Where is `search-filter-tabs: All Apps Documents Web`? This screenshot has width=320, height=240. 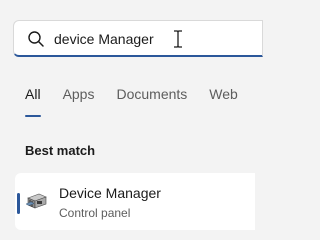
search-filter-tabs: All Apps Documents Web is located at coordinates (142, 101).